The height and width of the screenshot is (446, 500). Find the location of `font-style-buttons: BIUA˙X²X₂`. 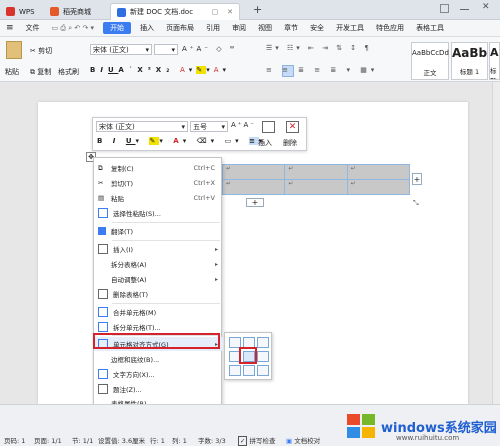

font-style-buttons: BIUA˙X²X₂ is located at coordinates (132, 70).